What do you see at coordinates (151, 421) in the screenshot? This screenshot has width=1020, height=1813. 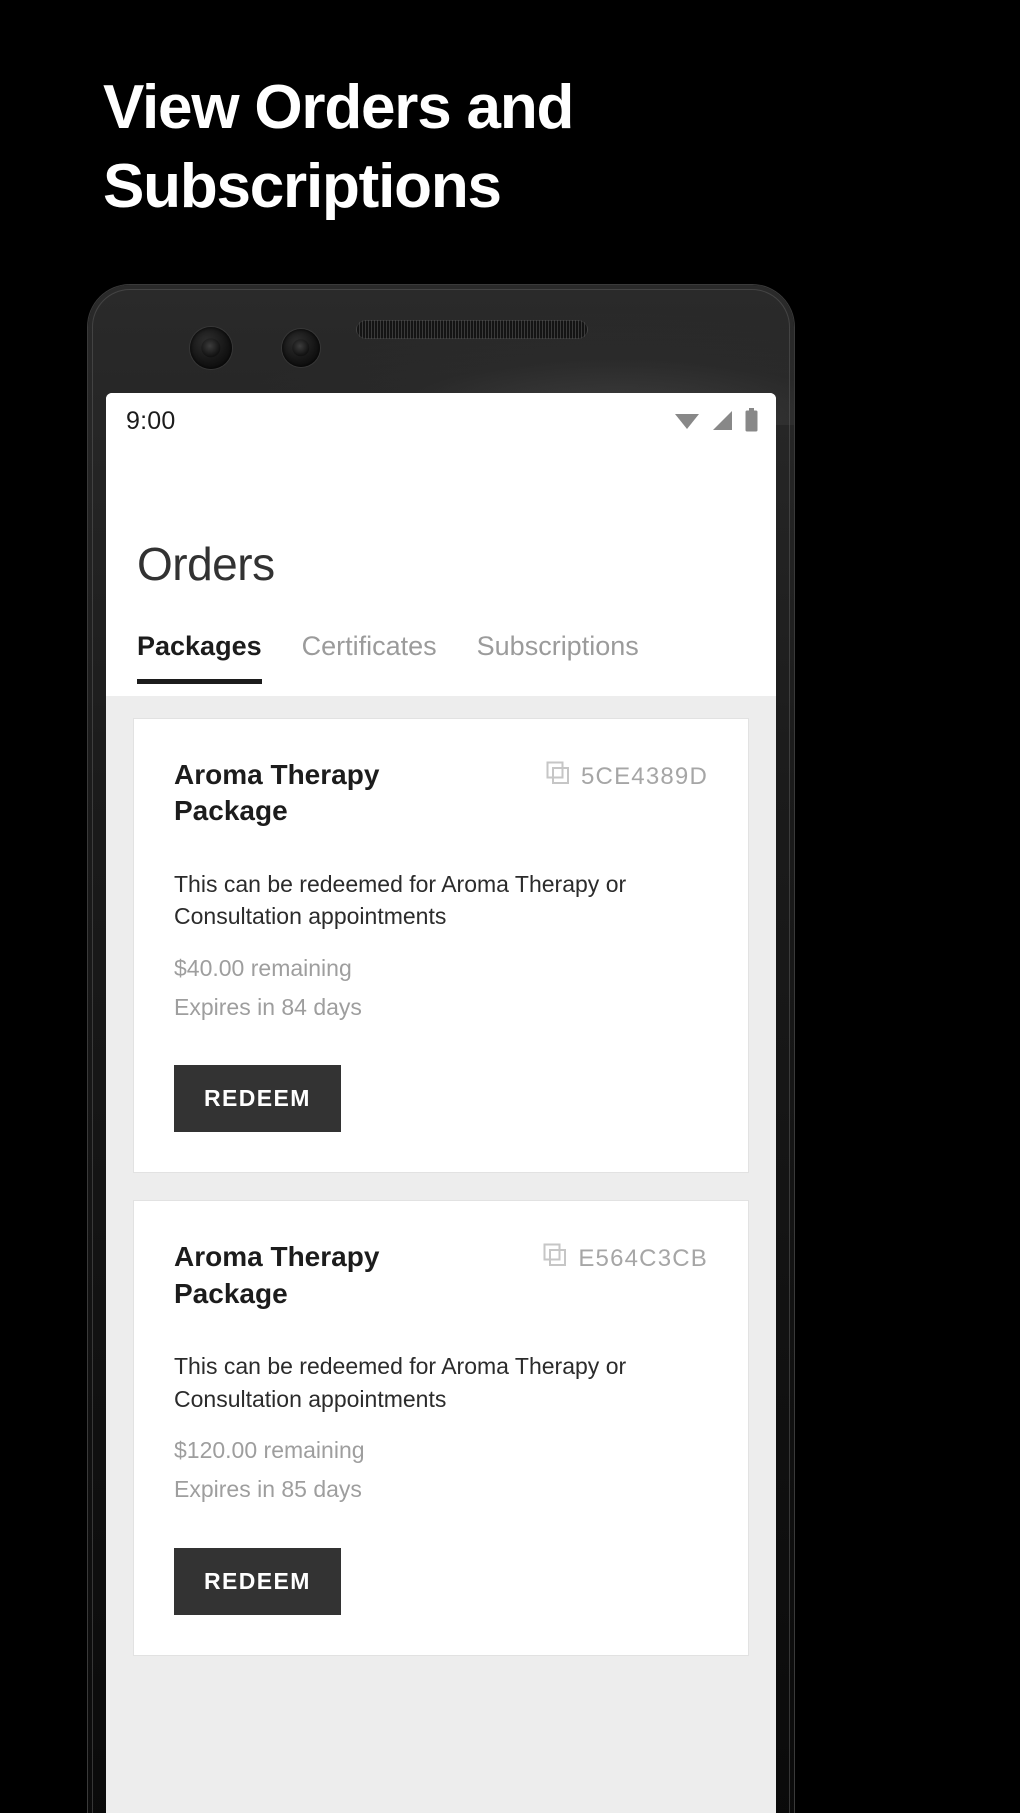 I see `status-bar-clock: 9:00` at bounding box center [151, 421].